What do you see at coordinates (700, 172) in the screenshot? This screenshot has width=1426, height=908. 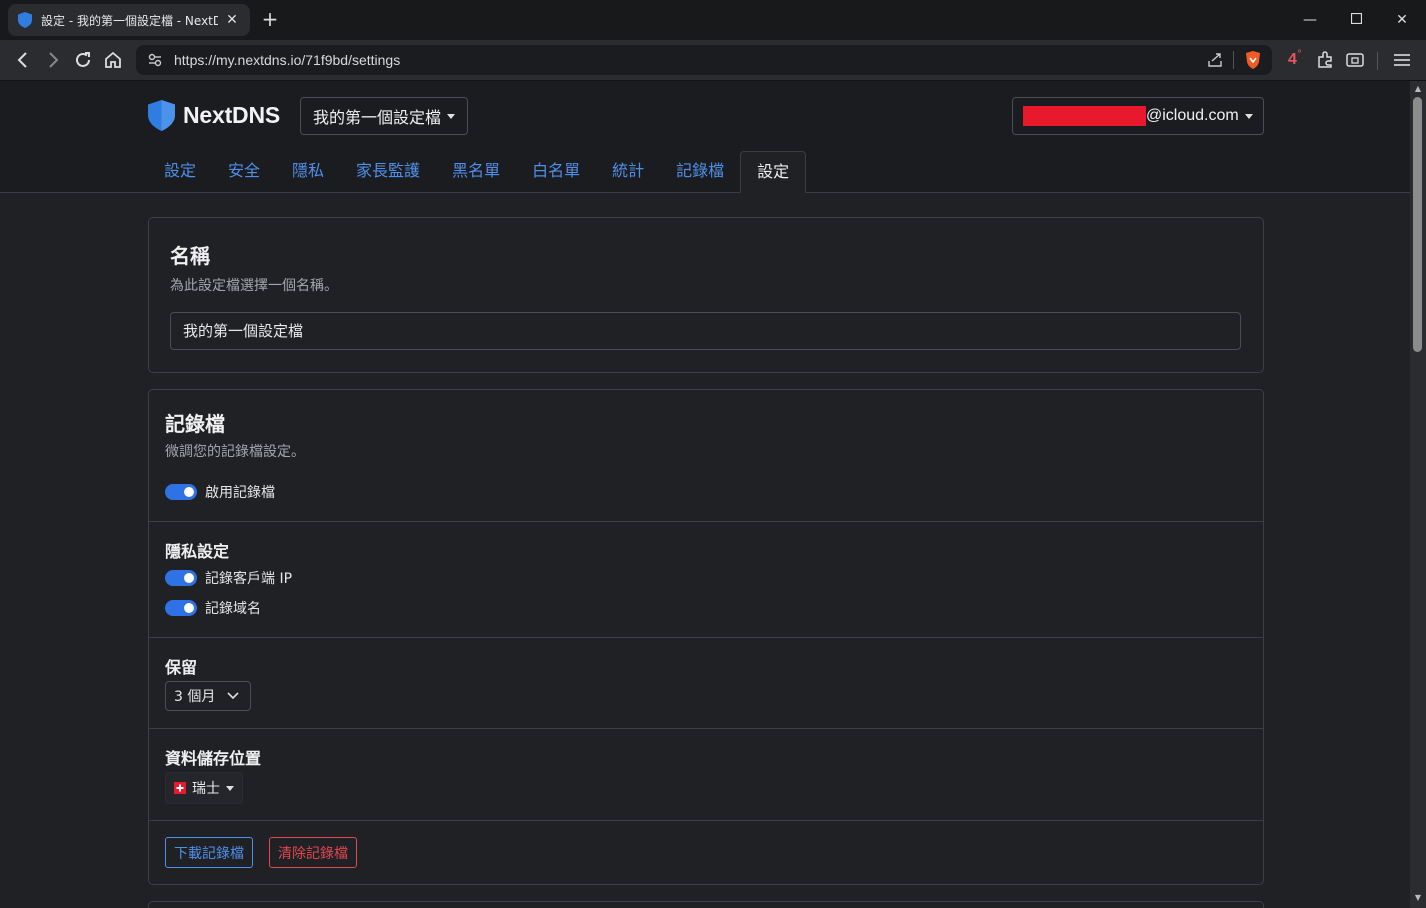 I see `tab-logs: 記錄檔` at bounding box center [700, 172].